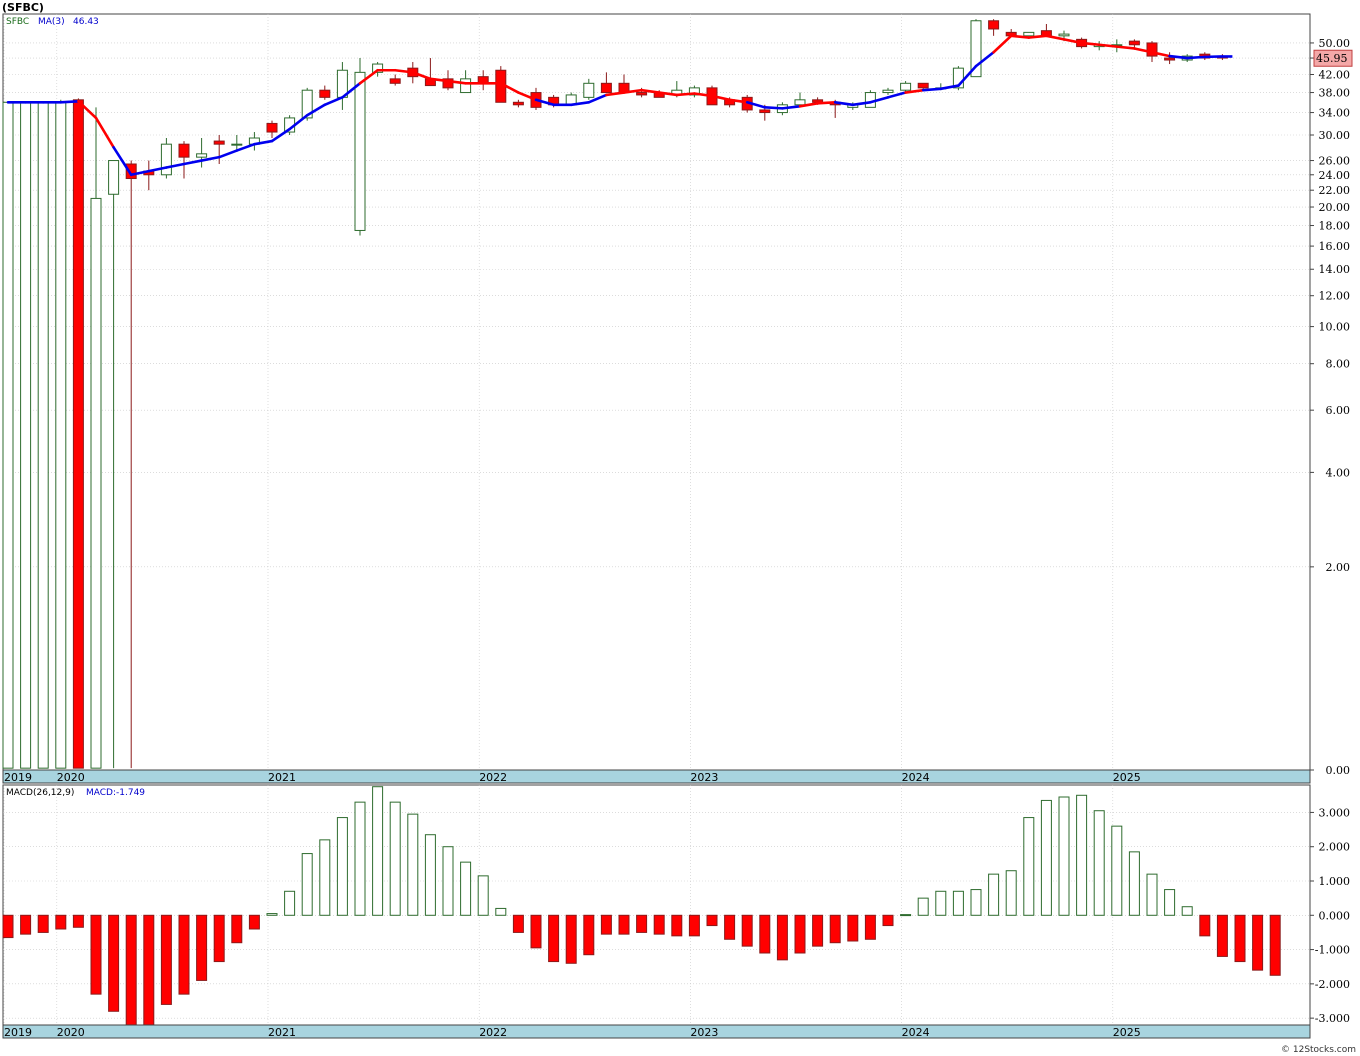 This screenshot has width=1360, height=1056. What do you see at coordinates (18, 1032) in the screenshot?
I see `macd-year-label: 2019` at bounding box center [18, 1032].